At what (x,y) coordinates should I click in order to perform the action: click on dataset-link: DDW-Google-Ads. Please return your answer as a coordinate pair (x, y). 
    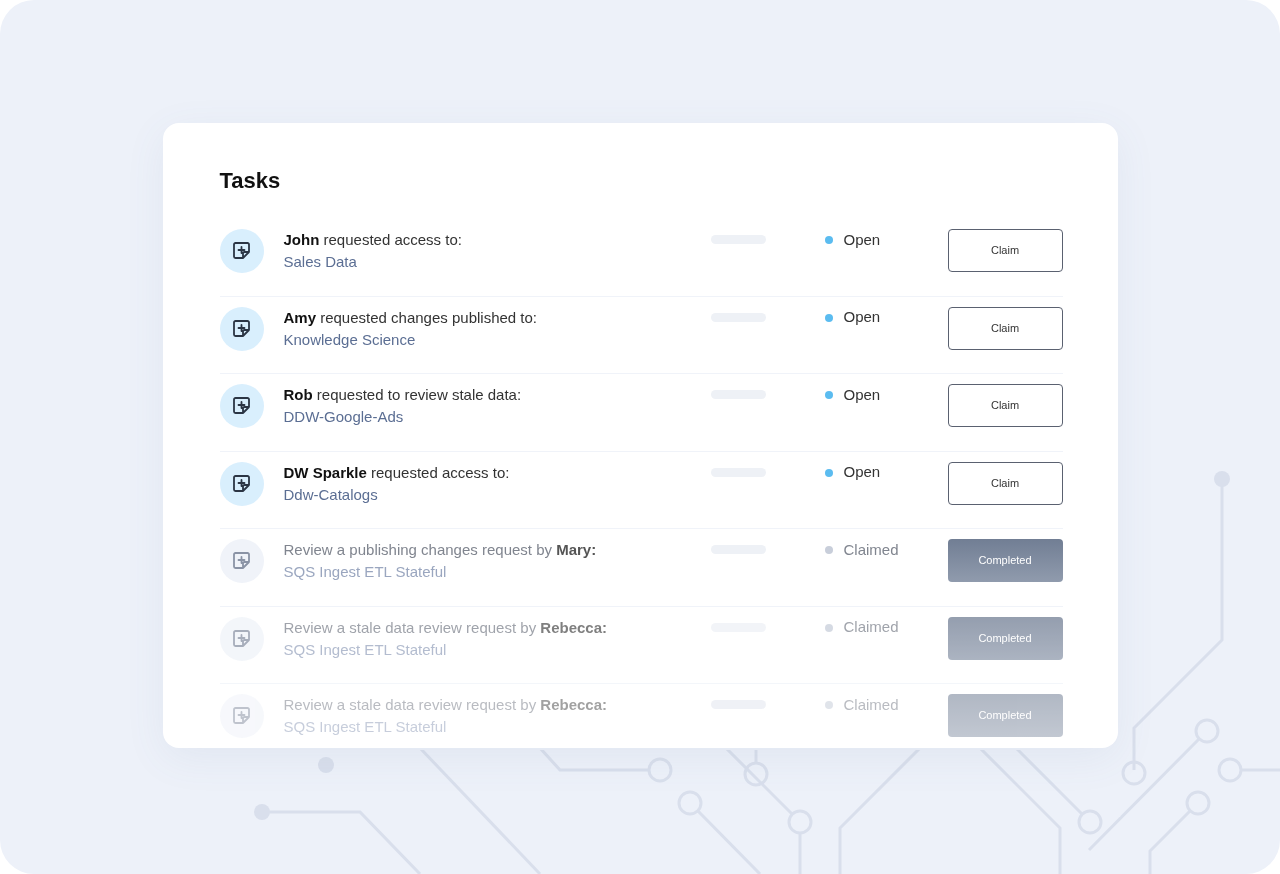
    Looking at the image, I should click on (487, 417).